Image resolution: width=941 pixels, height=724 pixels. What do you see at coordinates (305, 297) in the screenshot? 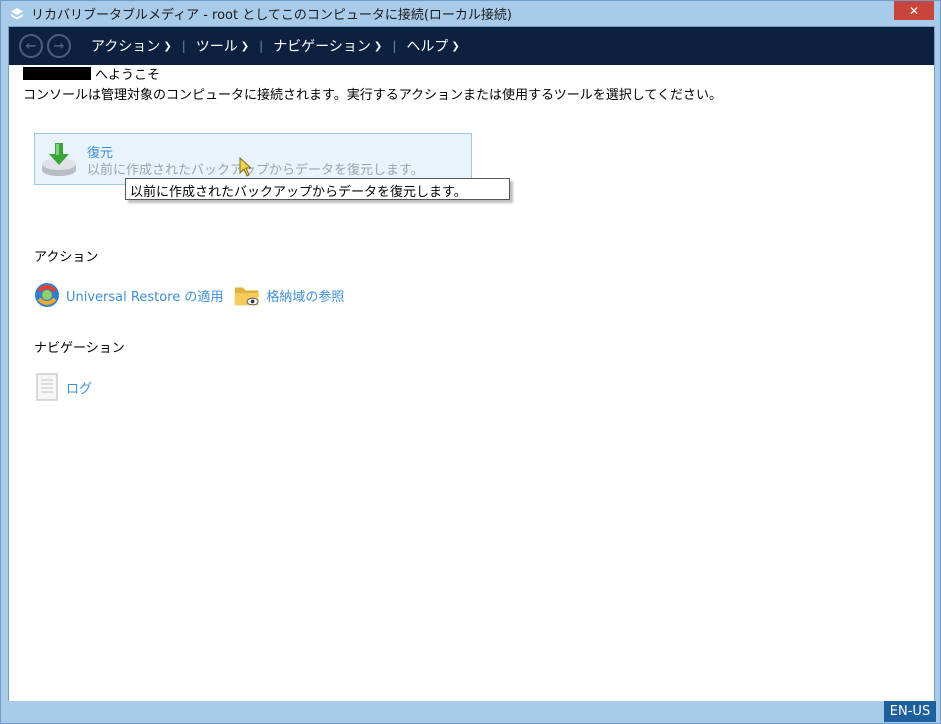
I see `browse-vault-label: 格納域の参照` at bounding box center [305, 297].